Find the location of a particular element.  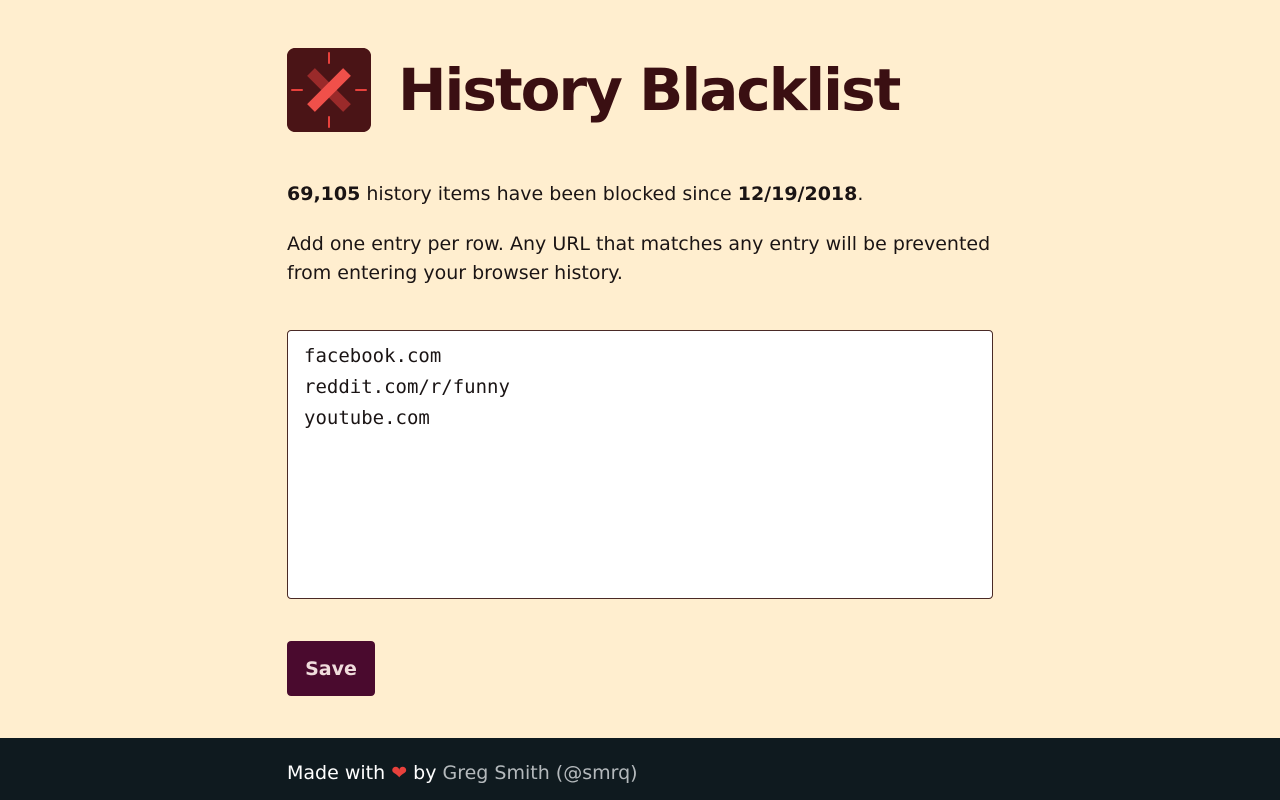

footer-credit: Made with ❤ by Greg Smith (@smrq) is located at coordinates (462, 769).